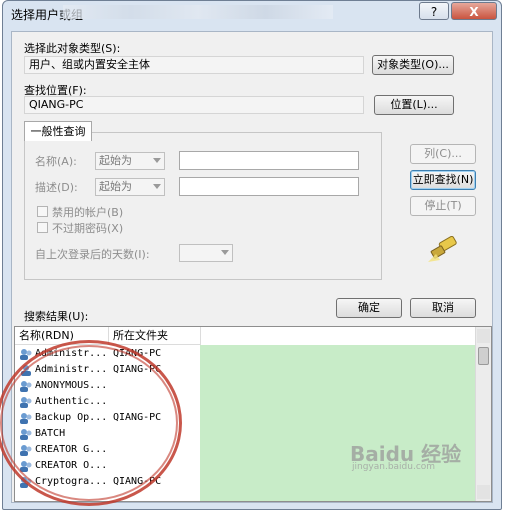 This screenshot has width=507, height=515. Describe the element at coordinates (443, 180) in the screenshot. I see `find-now-button: 立即查找(N)` at that location.